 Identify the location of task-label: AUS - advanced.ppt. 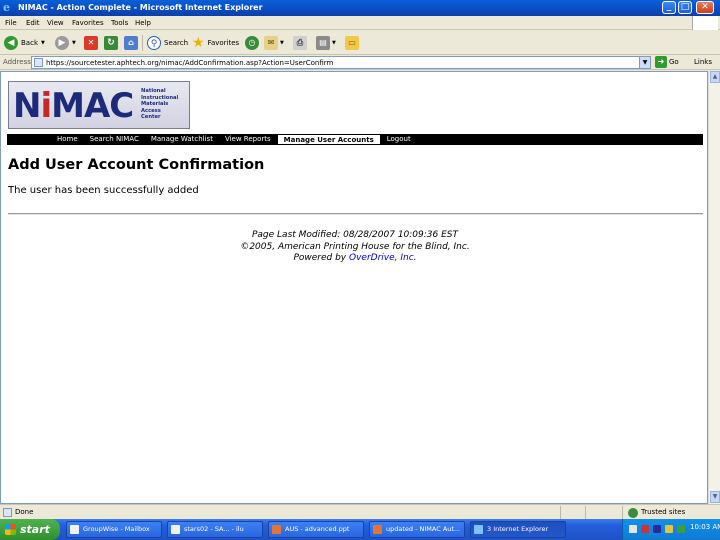
(317, 529).